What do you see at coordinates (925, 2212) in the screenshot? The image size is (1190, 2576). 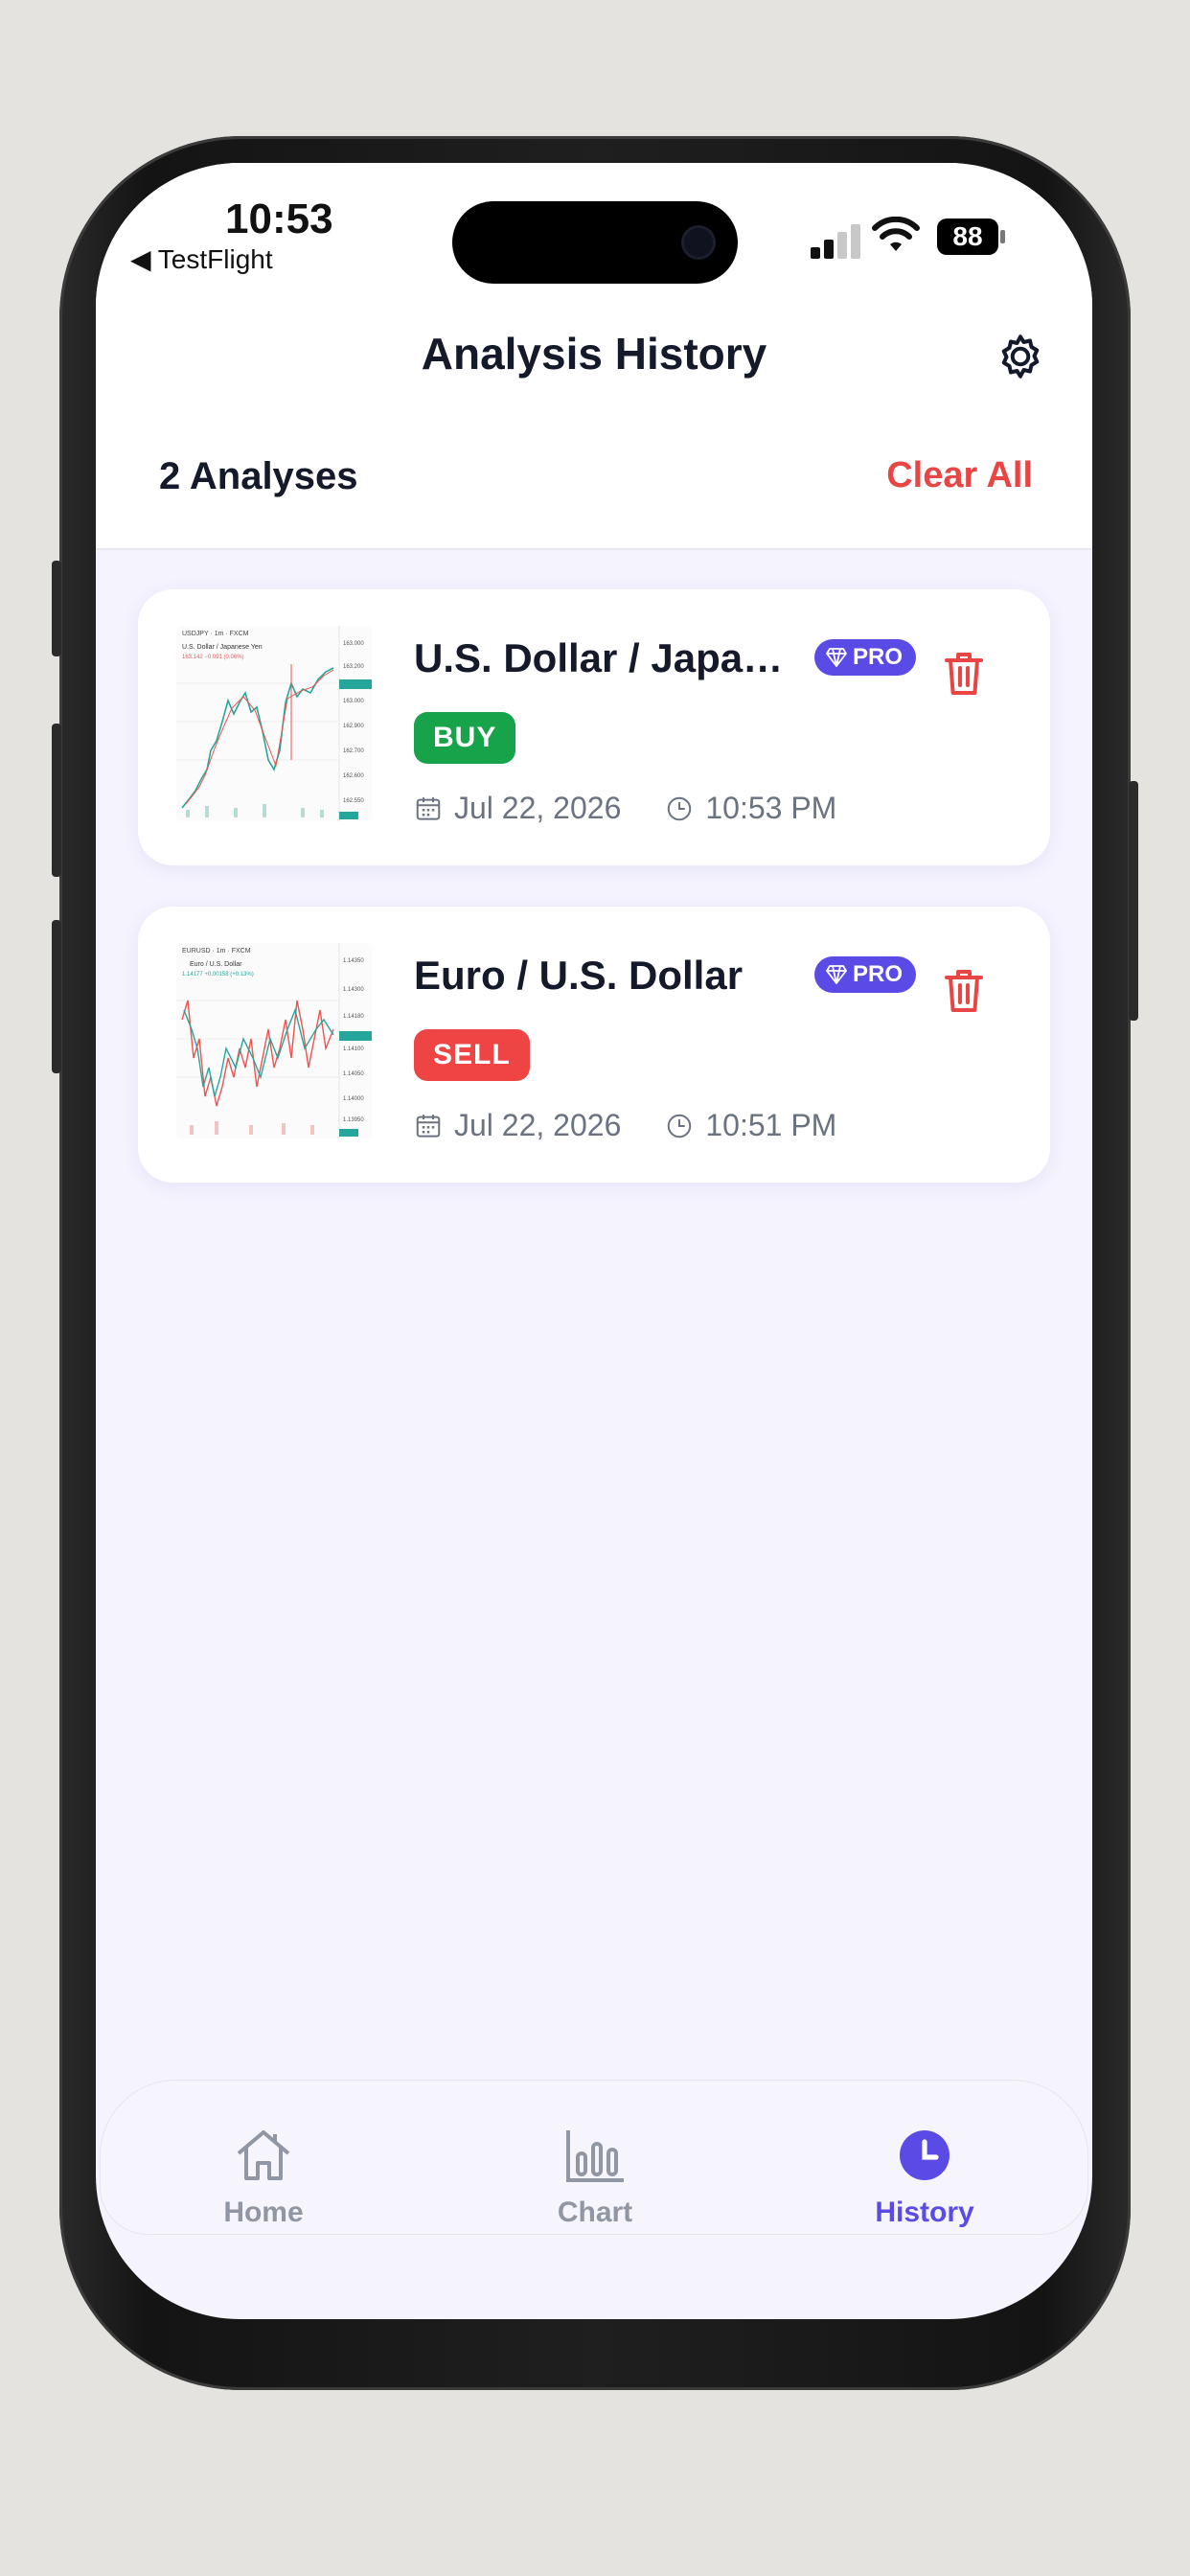 I see `tab-label: History` at bounding box center [925, 2212].